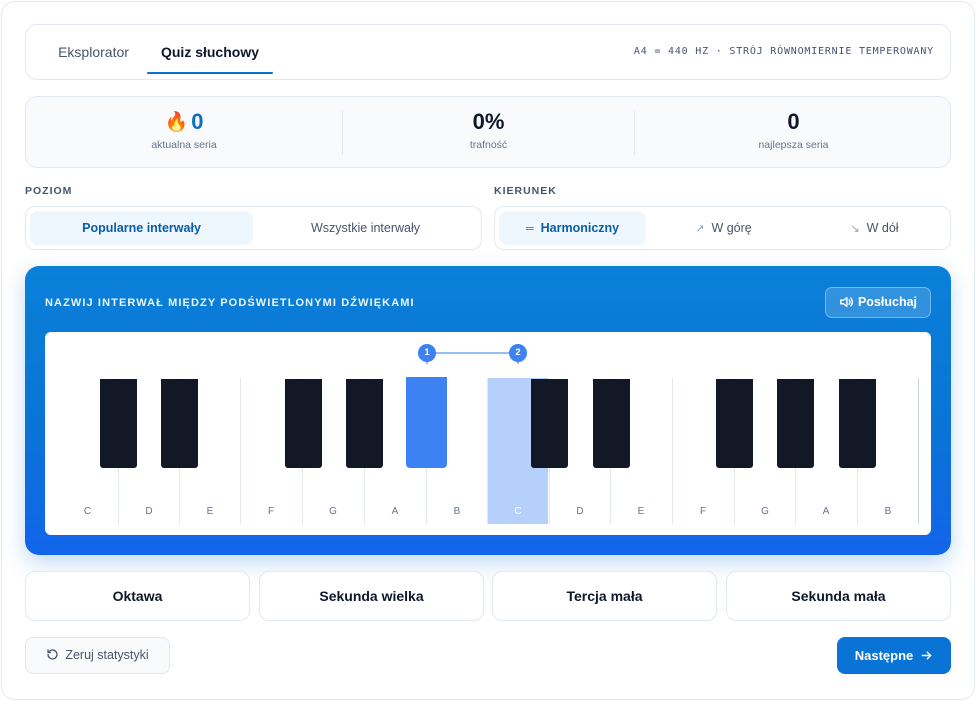  I want to click on arrow-down-right-icon: ↘, so click(855, 229).